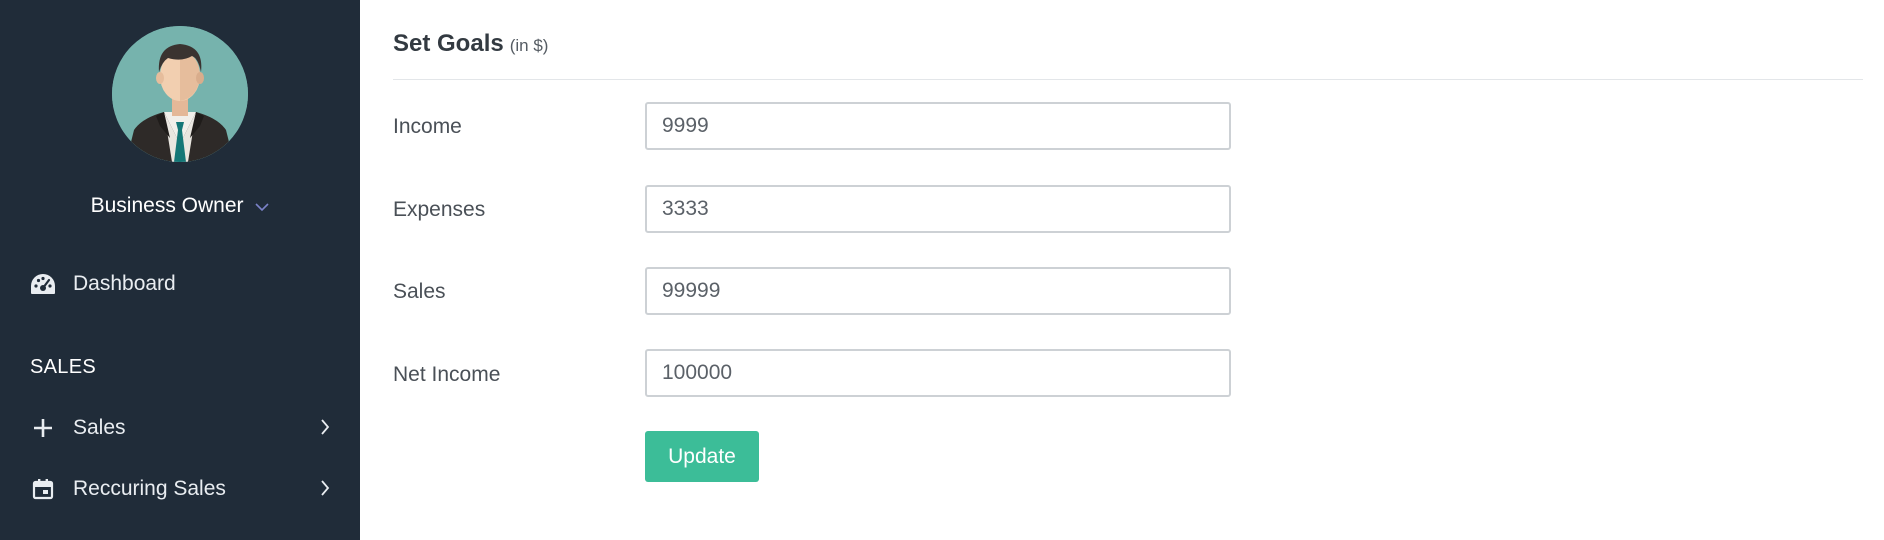 The width and height of the screenshot is (1884, 540). I want to click on page-title-text: Set Goals, so click(448, 43).